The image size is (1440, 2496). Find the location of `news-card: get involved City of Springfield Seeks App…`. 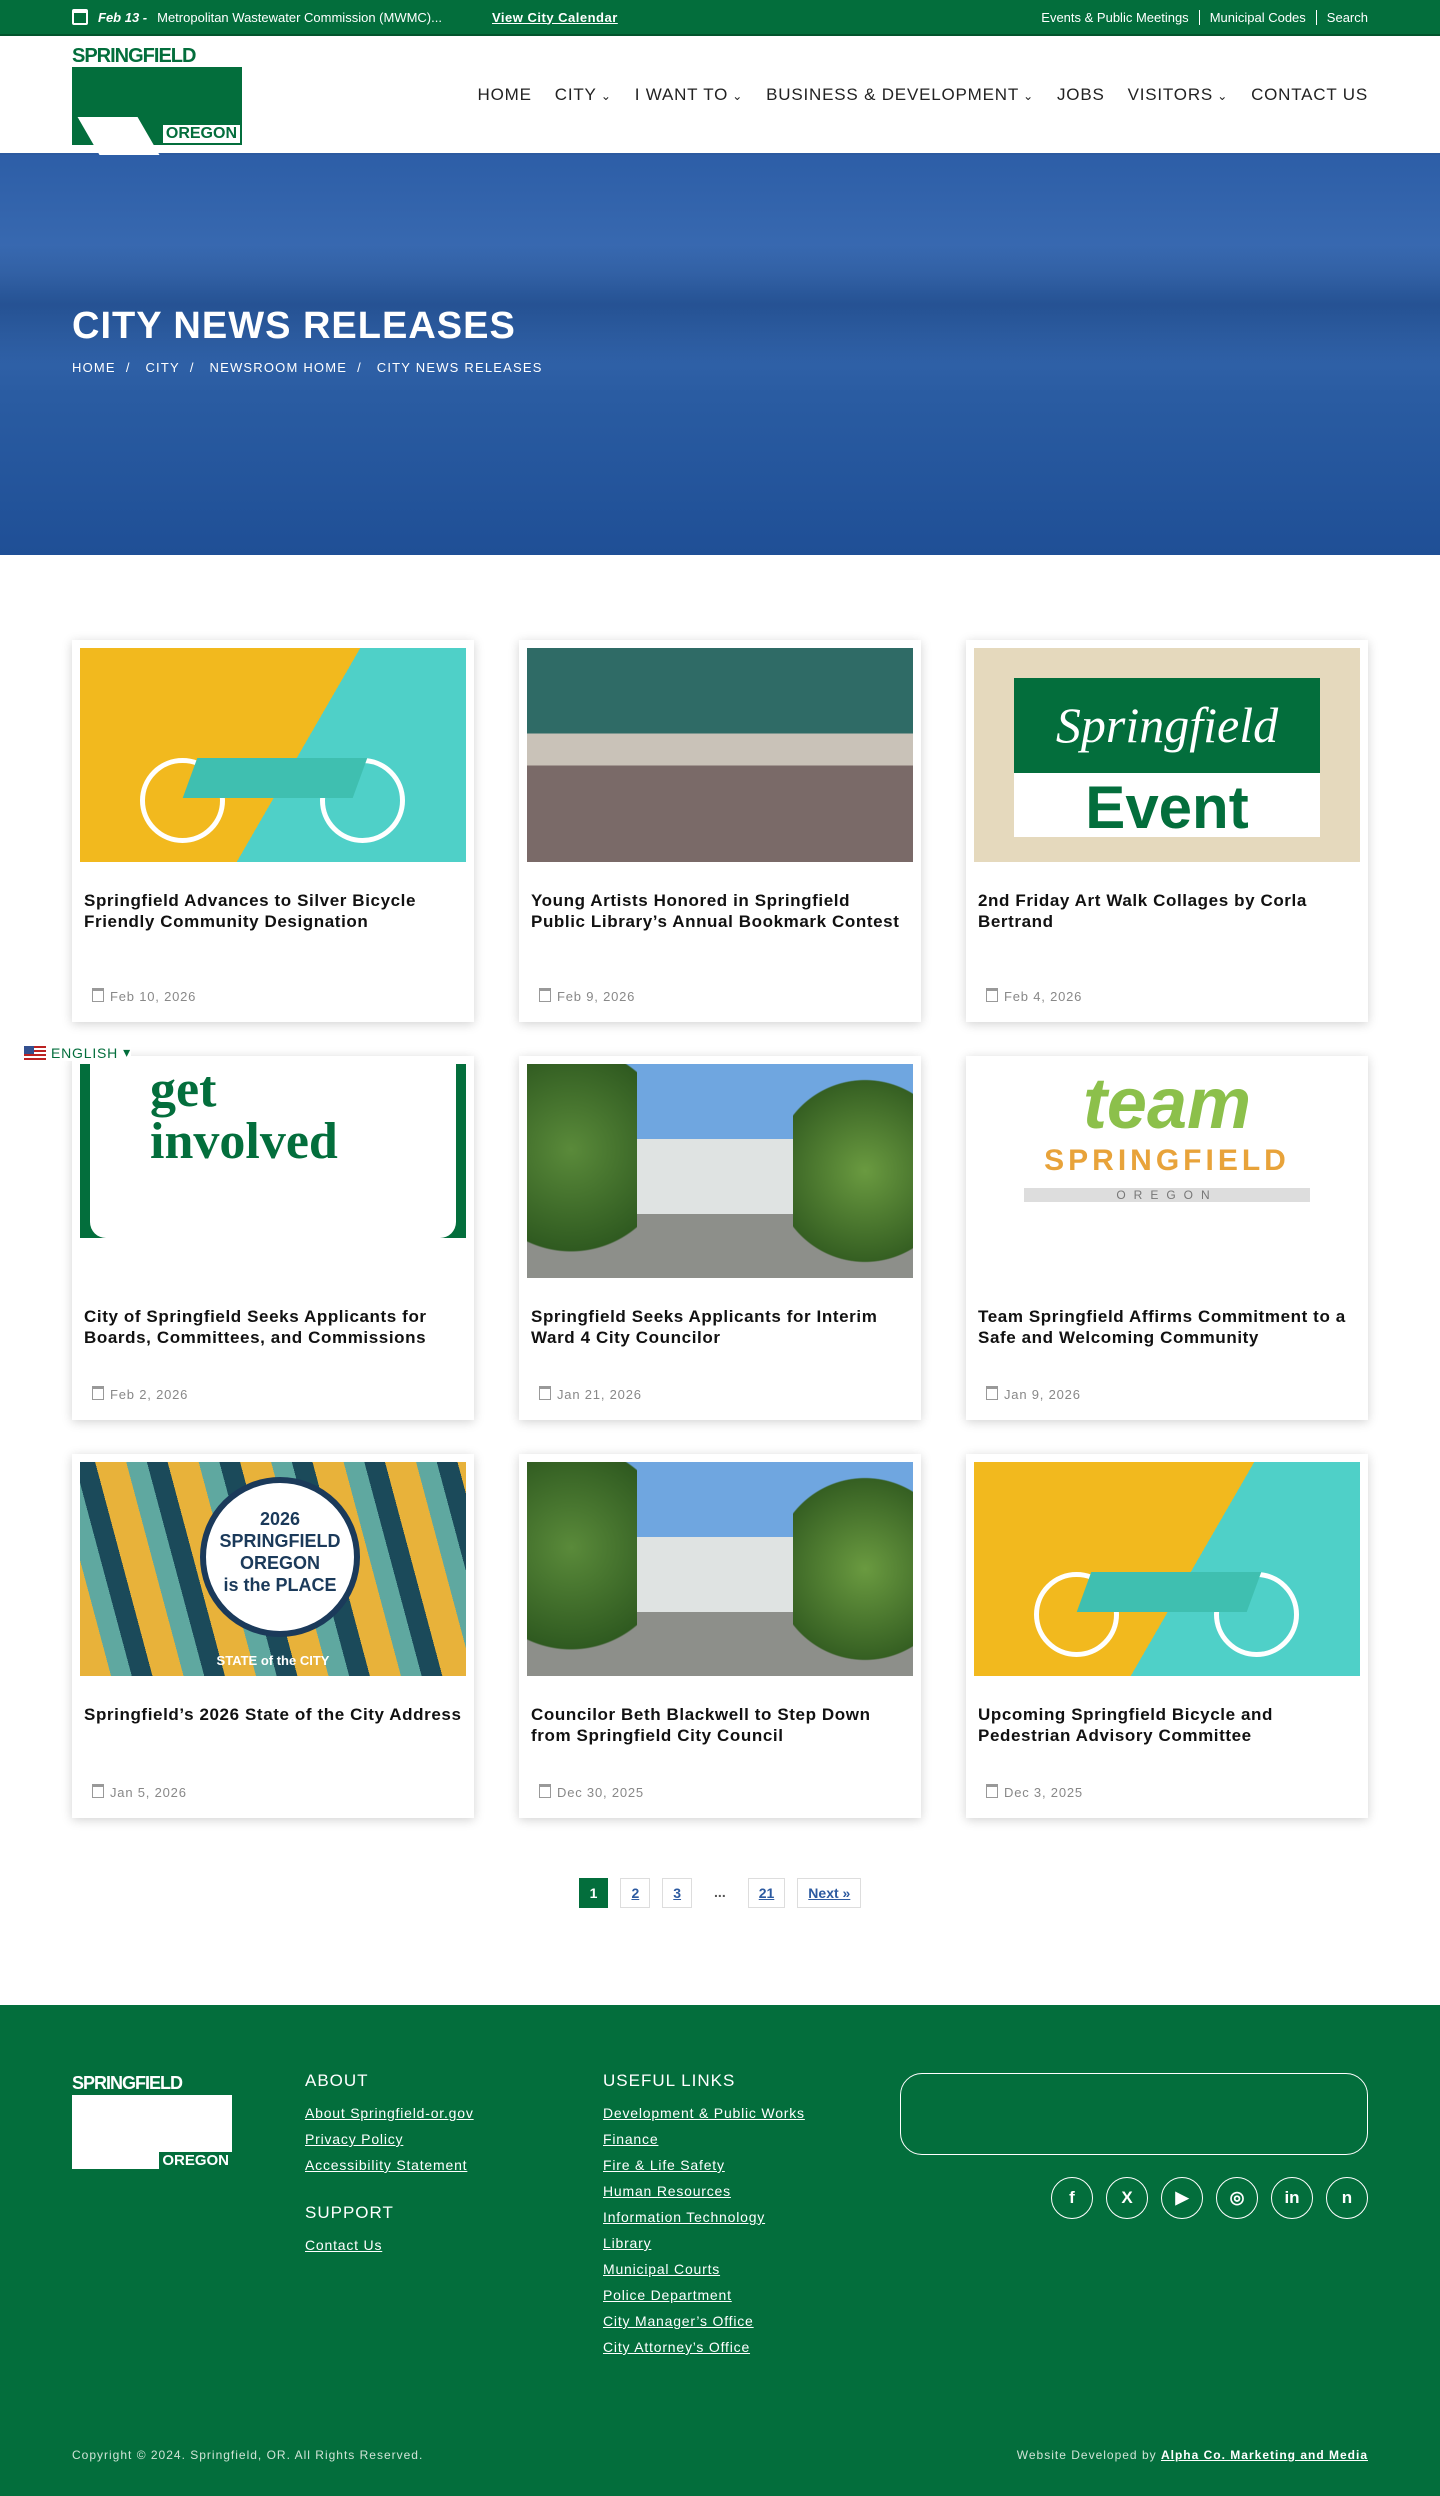

news-card: get involved City of Springfield Seeks App… is located at coordinates (273, 1238).